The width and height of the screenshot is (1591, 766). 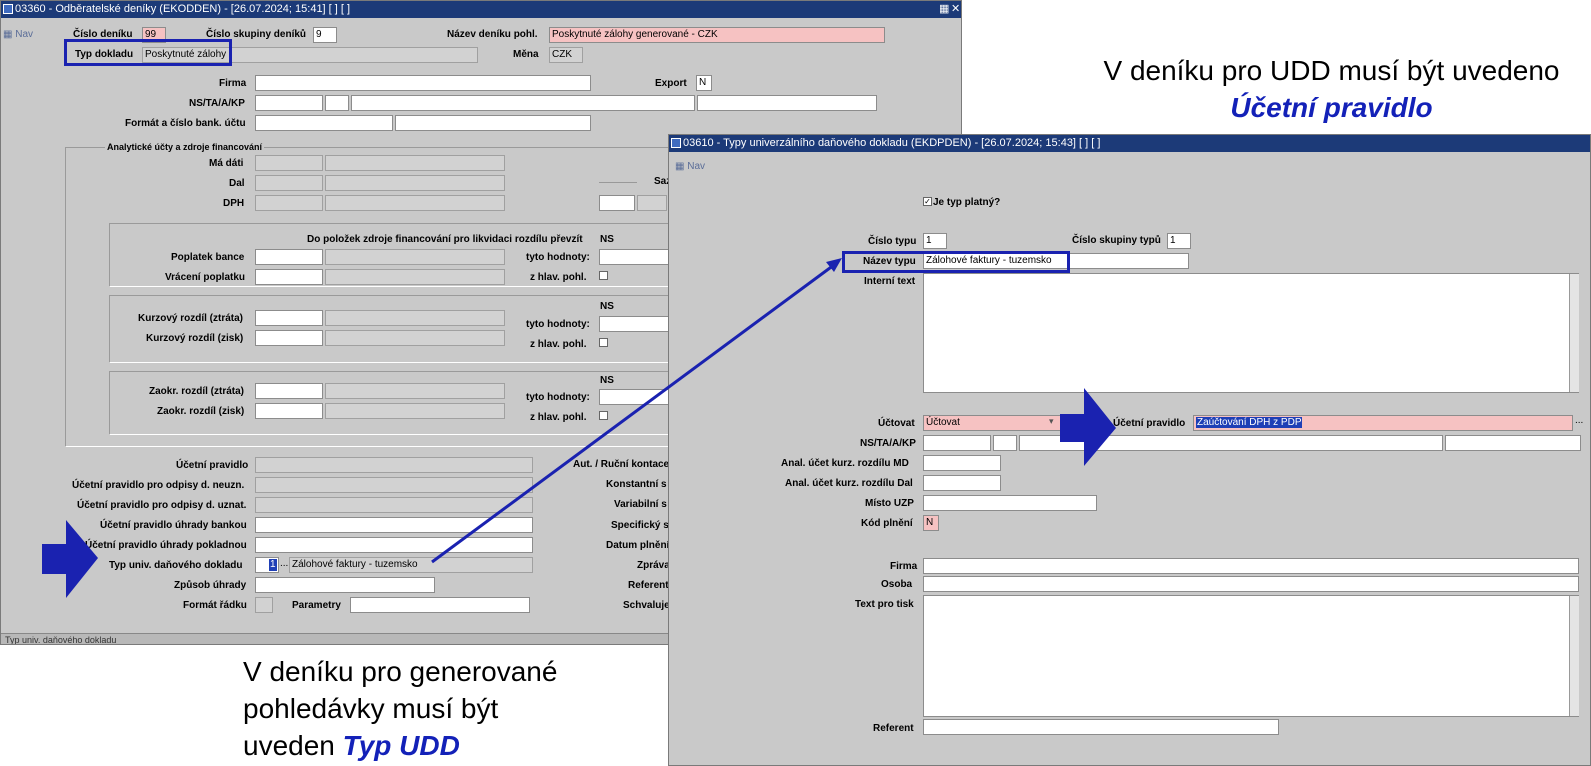 What do you see at coordinates (289, 745) in the screenshot?
I see `bottom-annotation-line3: uveden` at bounding box center [289, 745].